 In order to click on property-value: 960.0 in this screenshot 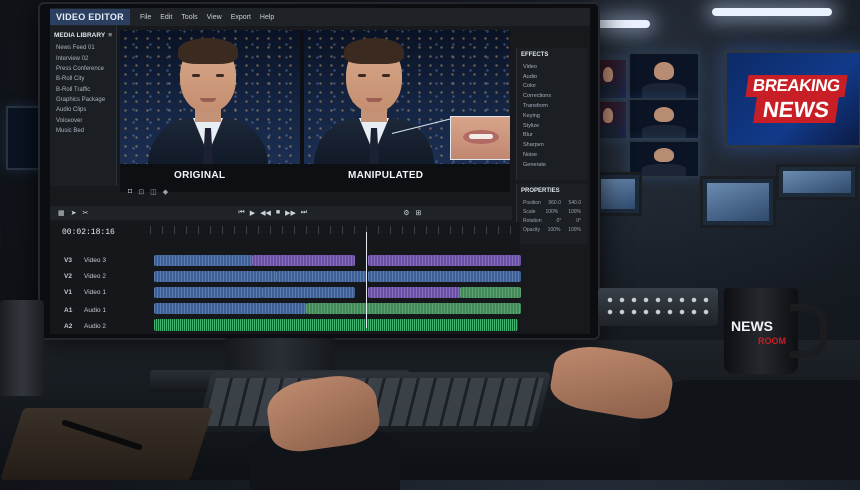, I will do `click(554, 203)`.